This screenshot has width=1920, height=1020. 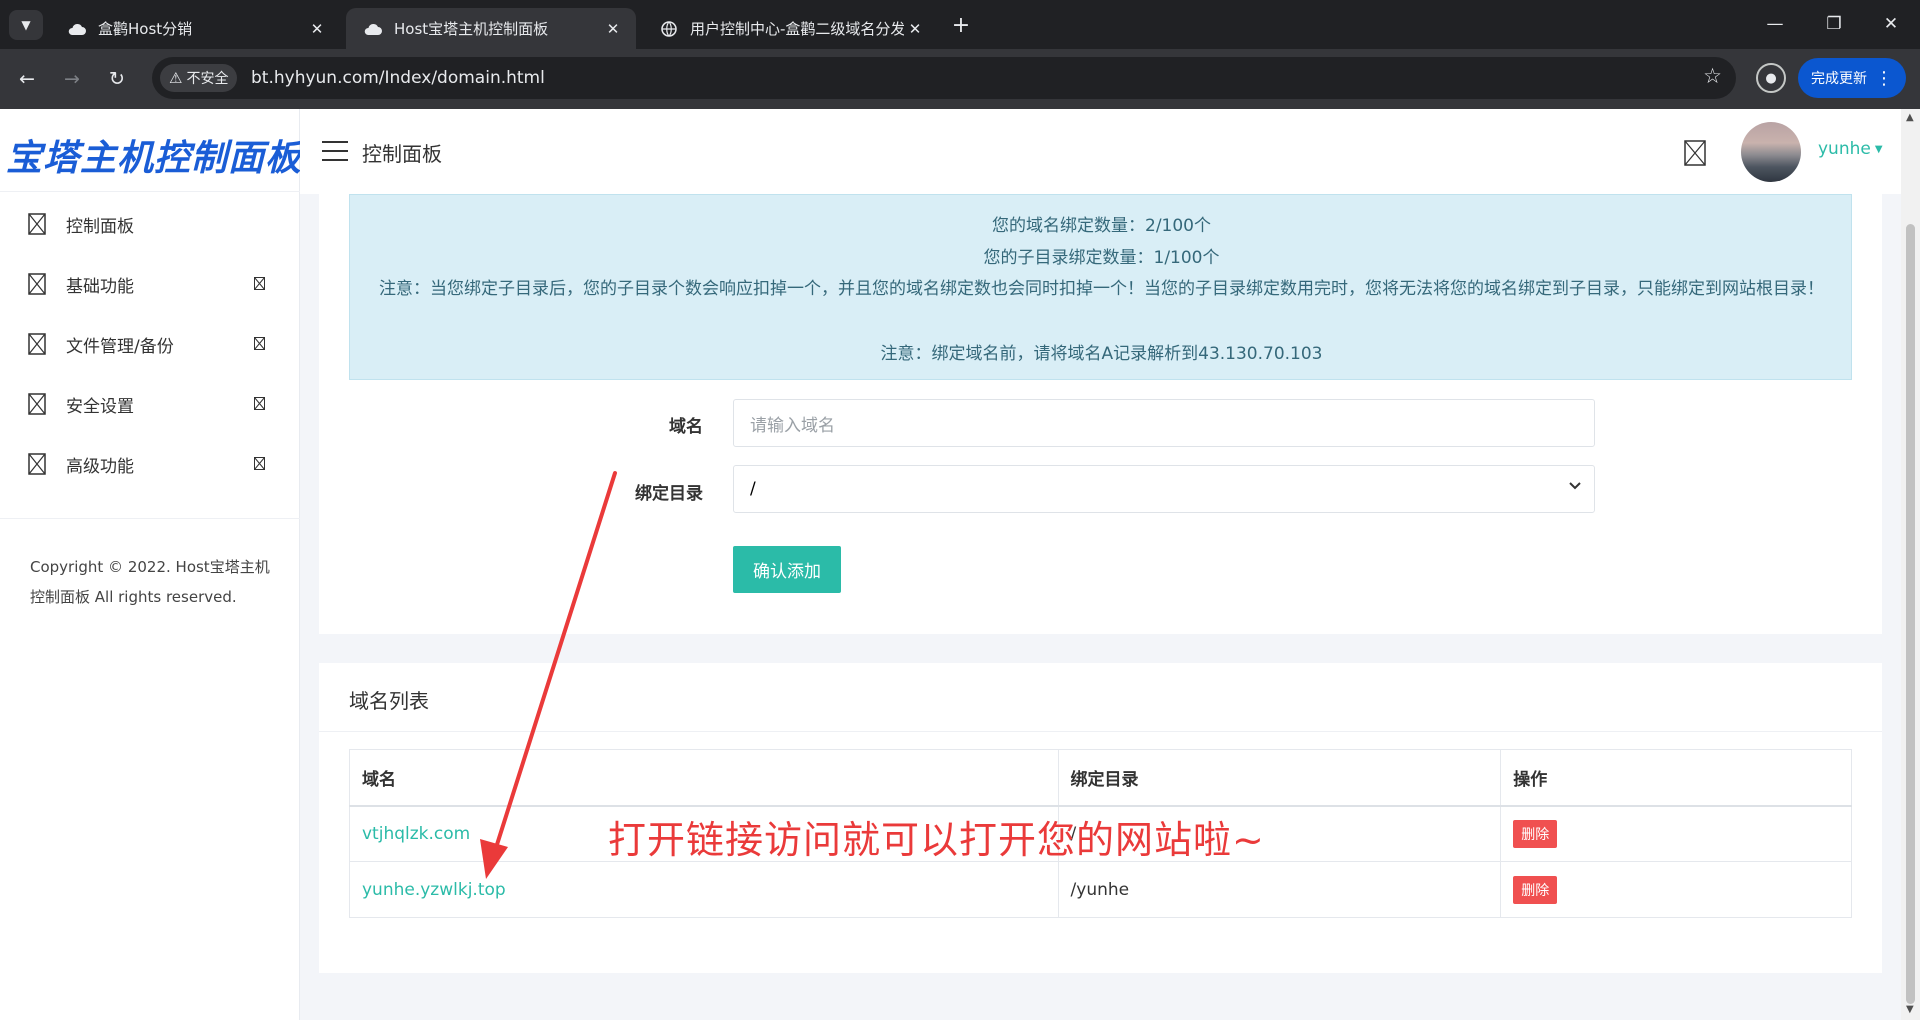 What do you see at coordinates (150, 464) in the screenshot?
I see `sidebar-item-advanced: 高级功能` at bounding box center [150, 464].